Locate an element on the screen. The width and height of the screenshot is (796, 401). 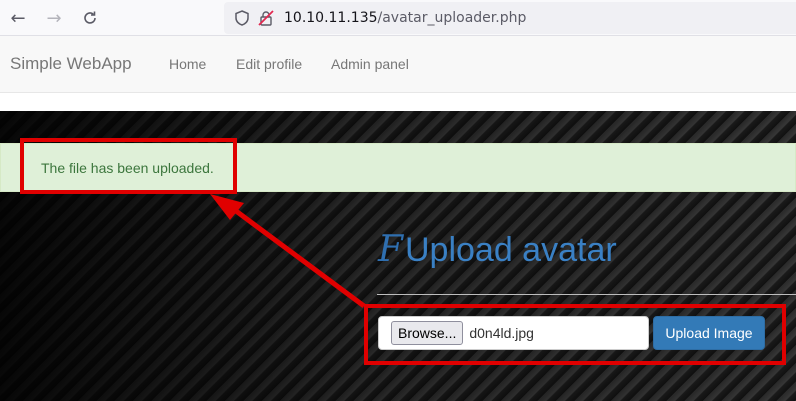
avatar-icon: F is located at coordinates (390, 249).